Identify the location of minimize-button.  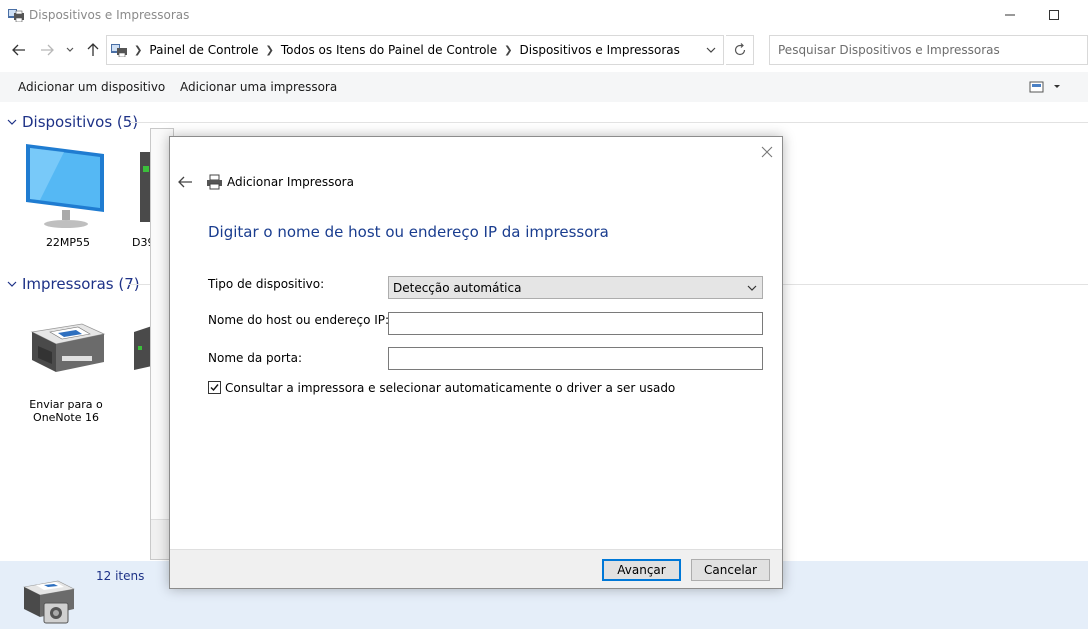
(1010, 15).